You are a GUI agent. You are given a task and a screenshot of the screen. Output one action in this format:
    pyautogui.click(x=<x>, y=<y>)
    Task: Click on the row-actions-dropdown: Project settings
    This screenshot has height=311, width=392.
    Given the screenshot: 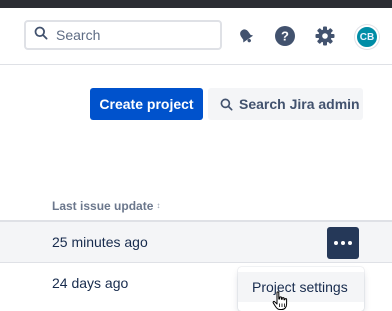 What is the action you would take?
    pyautogui.click(x=301, y=289)
    